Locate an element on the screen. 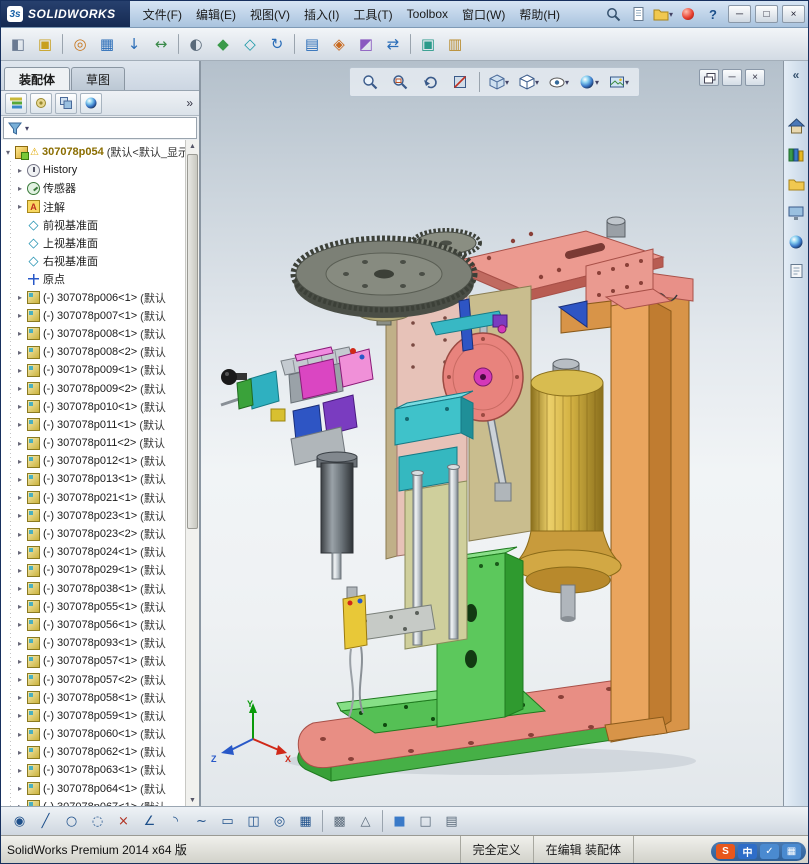 The height and width of the screenshot is (864, 809). zoom-area-icon is located at coordinates (400, 82).